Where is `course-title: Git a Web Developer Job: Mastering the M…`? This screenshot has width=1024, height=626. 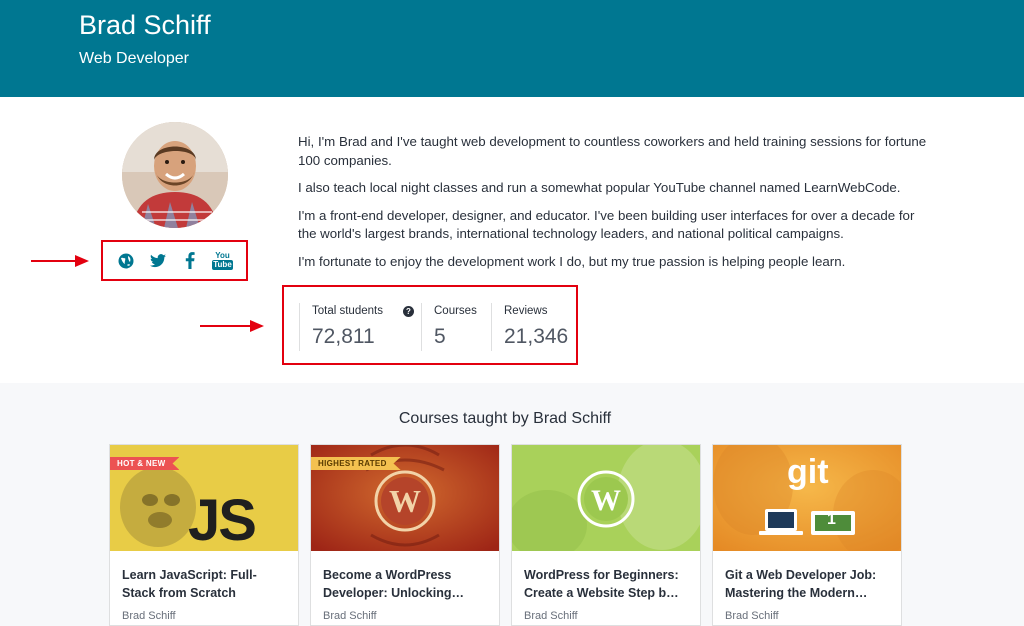
course-title: Git a Web Developer Job: Mastering the M… is located at coordinates (809, 584).